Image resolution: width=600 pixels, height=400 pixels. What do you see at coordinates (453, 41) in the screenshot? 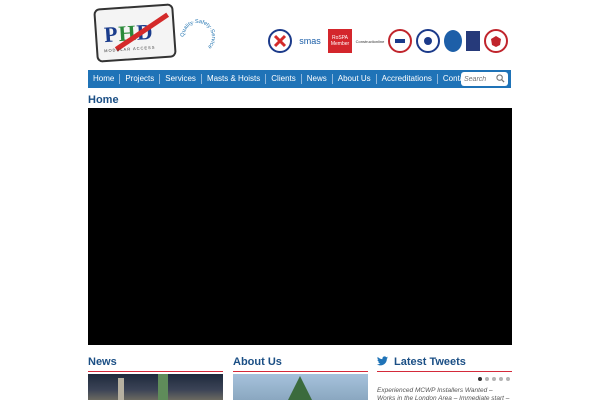
I see `iso-badge-icon` at bounding box center [453, 41].